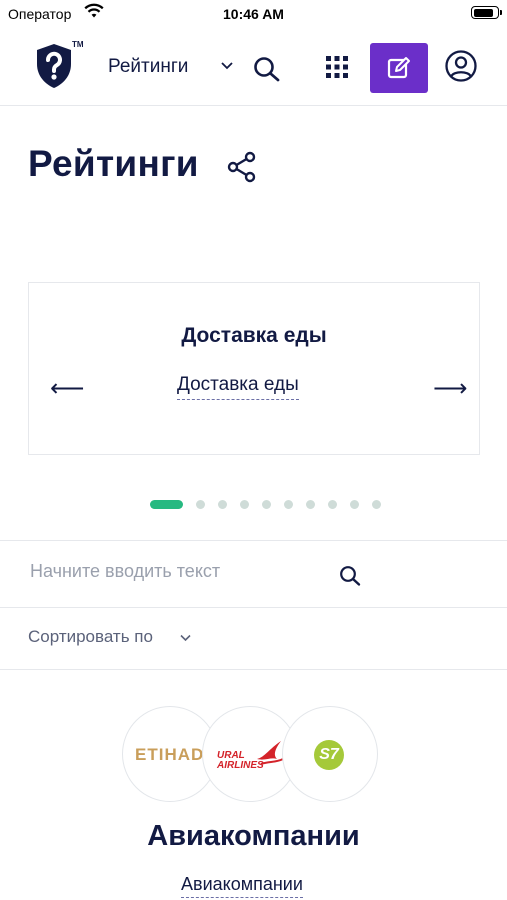  I want to click on search-bar, so click(253, 574).